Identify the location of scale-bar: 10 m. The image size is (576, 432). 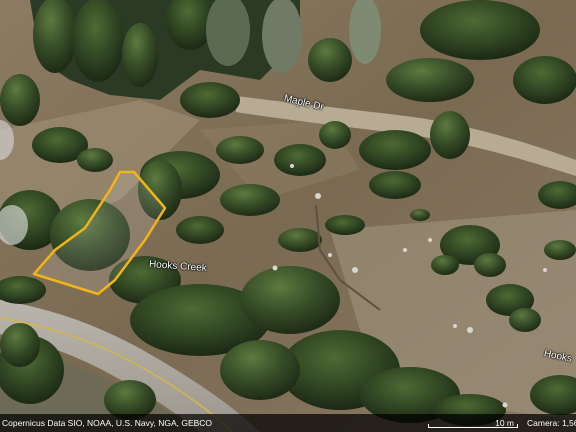
(472, 423).